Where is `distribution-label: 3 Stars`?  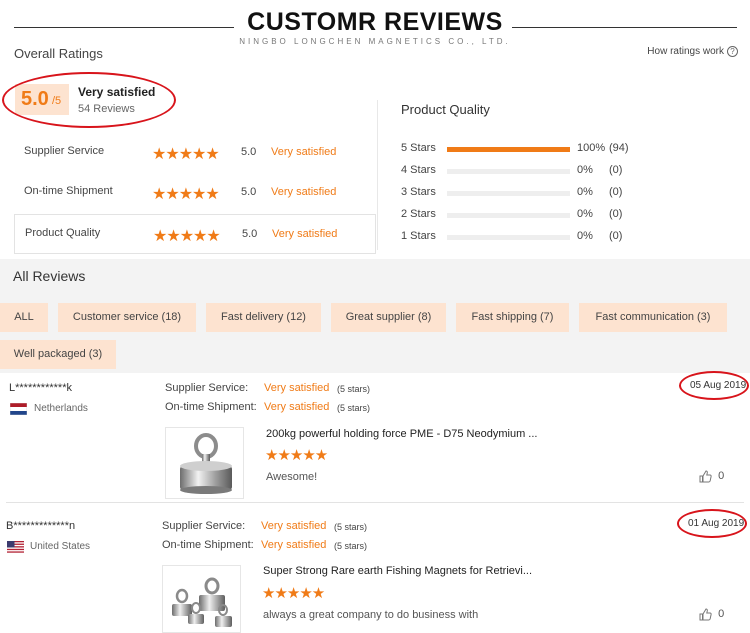
distribution-label: 3 Stars is located at coordinates (418, 192).